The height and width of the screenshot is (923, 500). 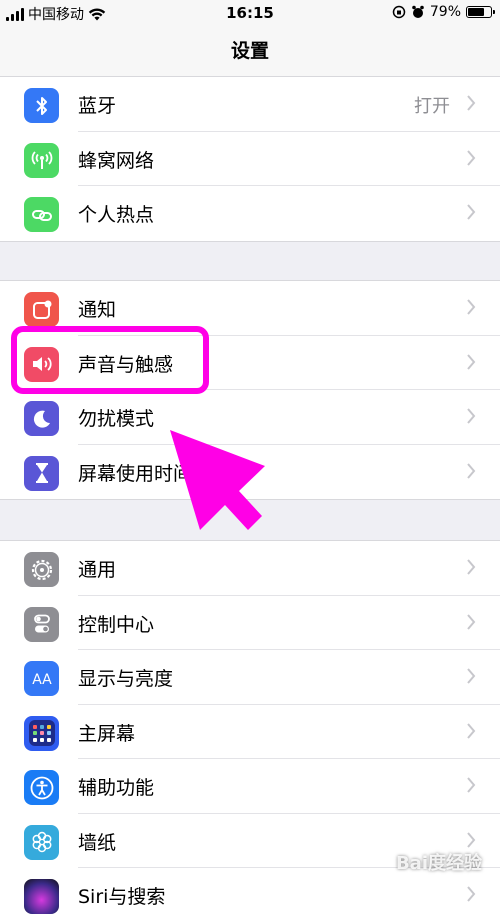 What do you see at coordinates (250, 895) in the screenshot?
I see `settings-row-siri: Siri与搜索` at bounding box center [250, 895].